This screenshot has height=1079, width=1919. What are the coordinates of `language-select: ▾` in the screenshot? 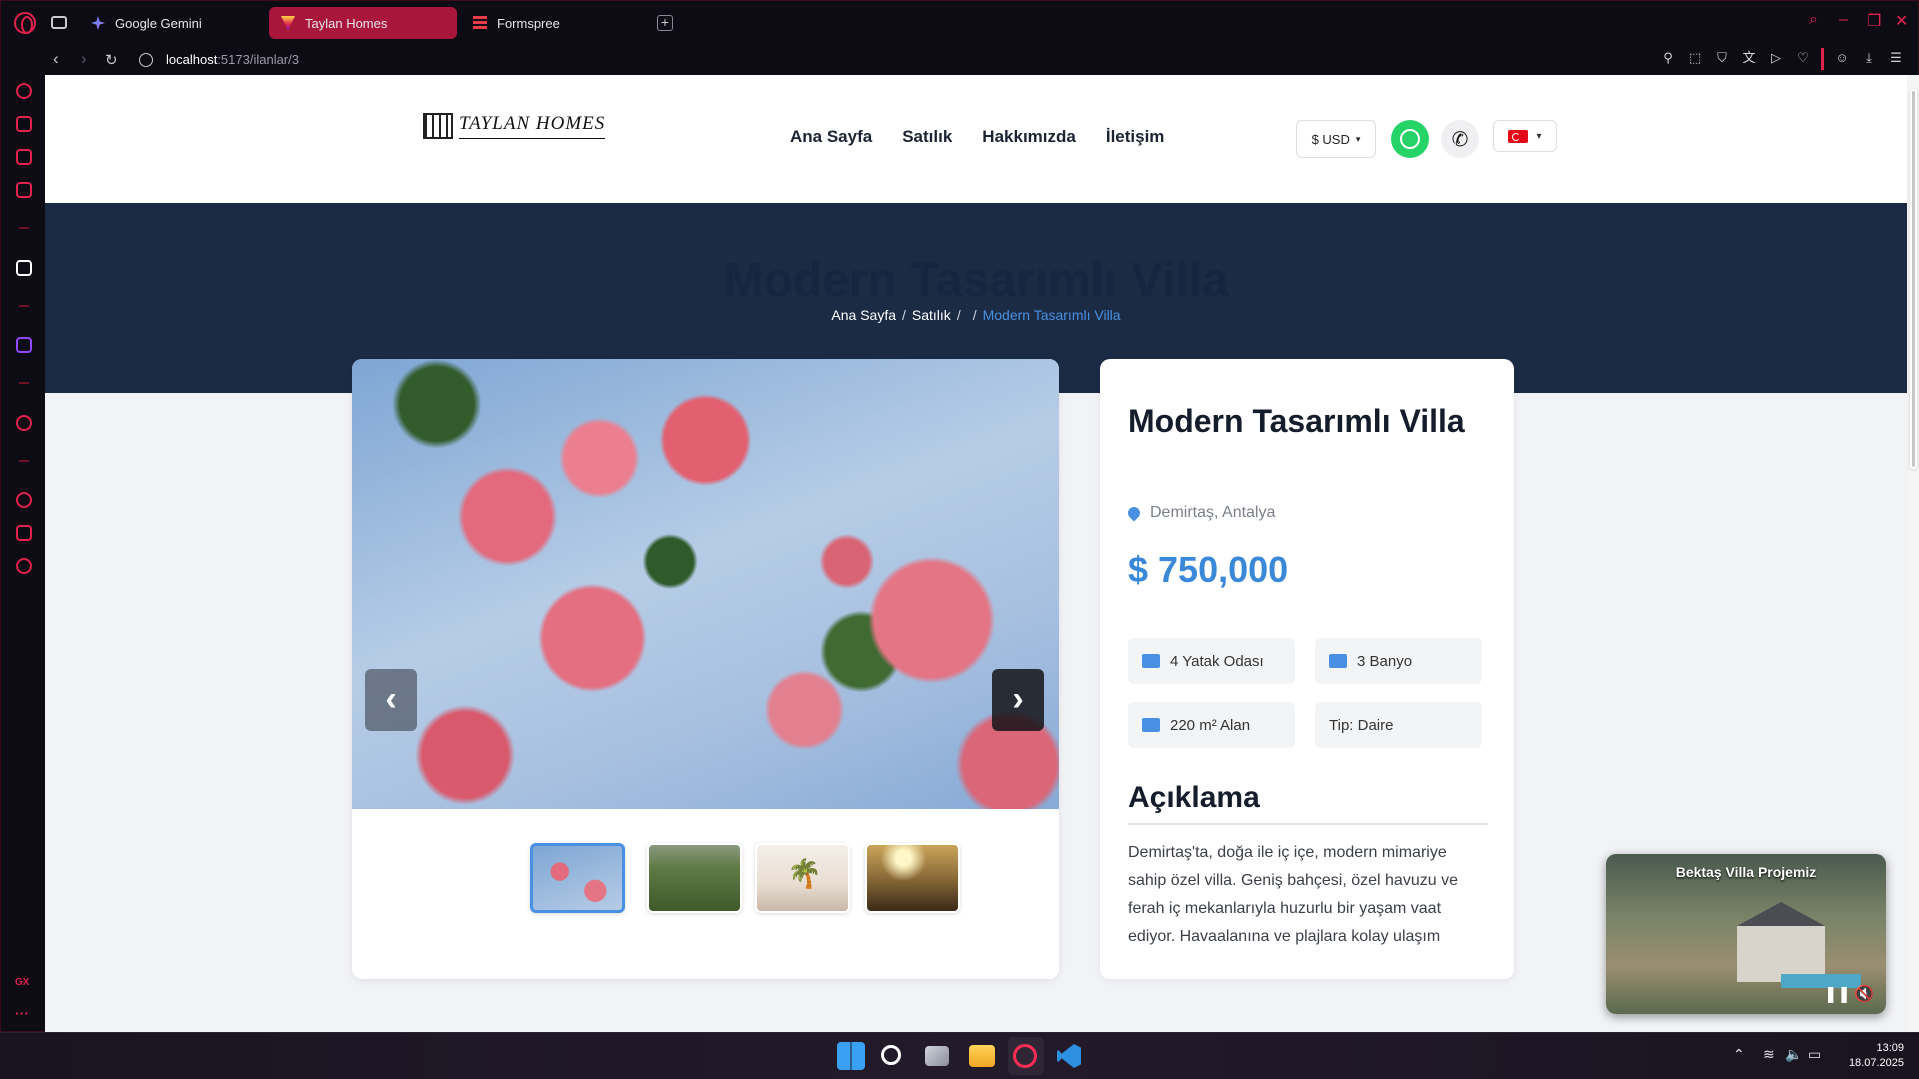 It's located at (1525, 136).